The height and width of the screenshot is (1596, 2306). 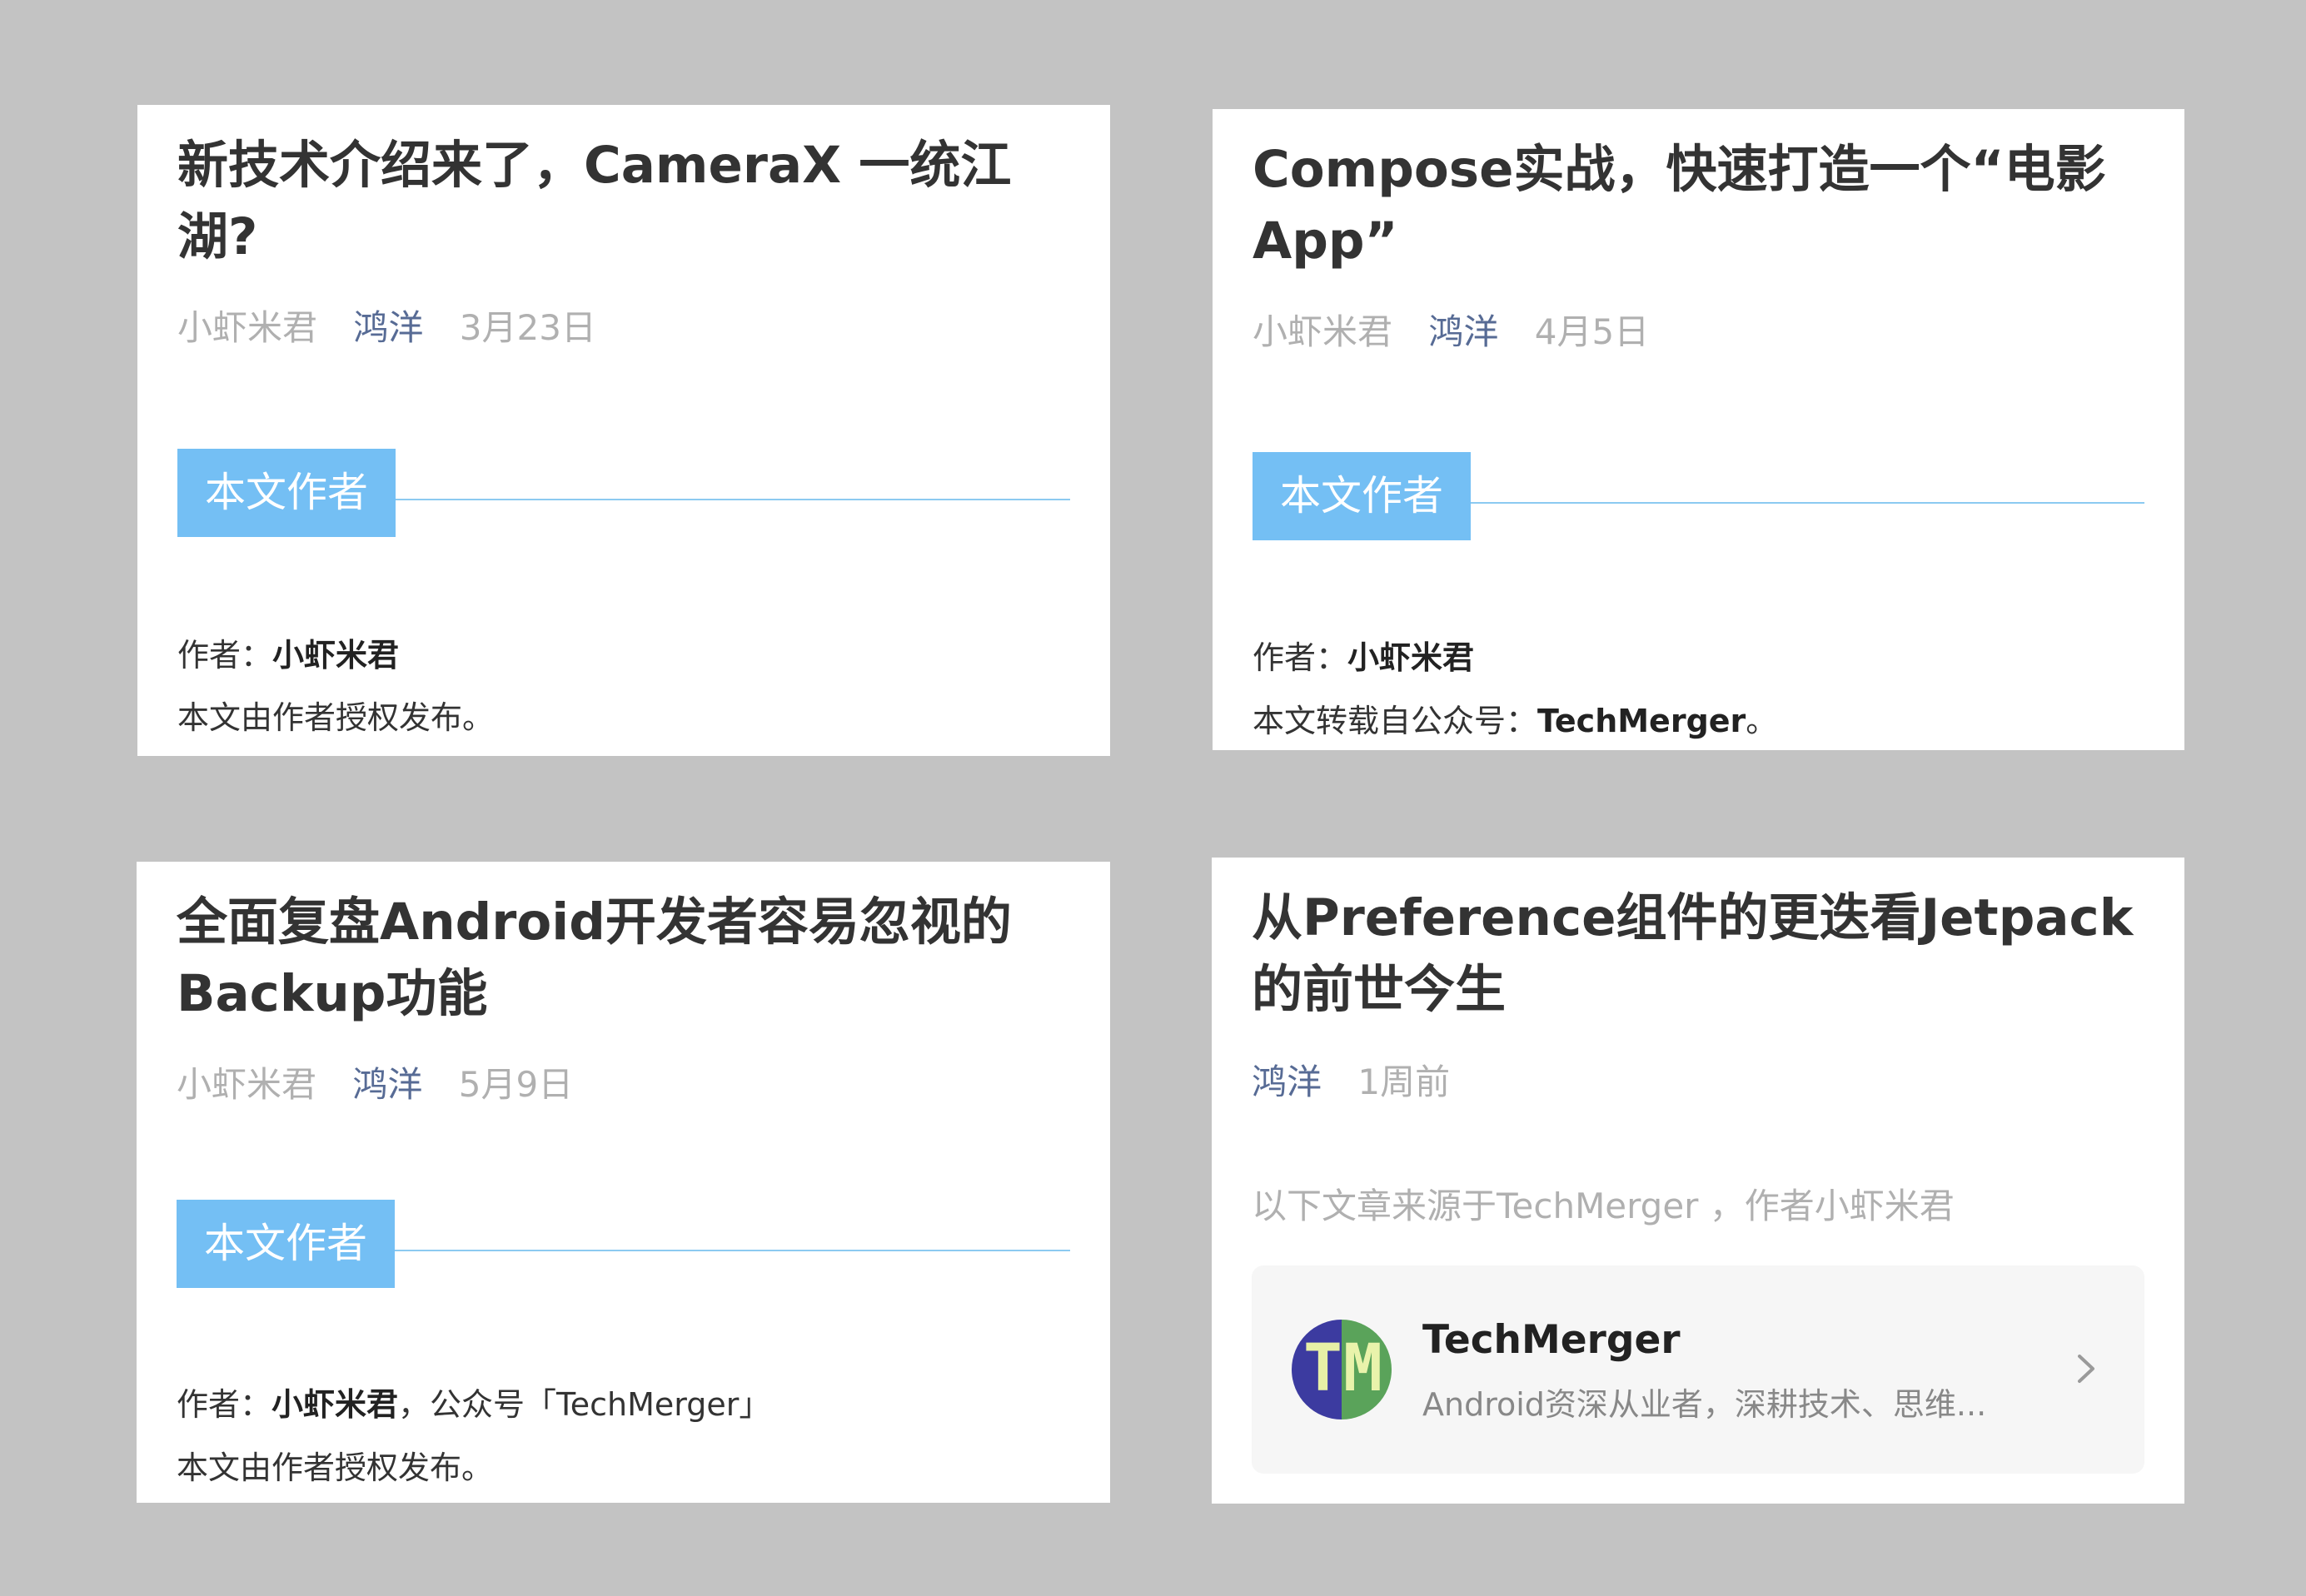 I want to click on article-meta: 鸿洋 1周前, so click(x=1363, y=1079).